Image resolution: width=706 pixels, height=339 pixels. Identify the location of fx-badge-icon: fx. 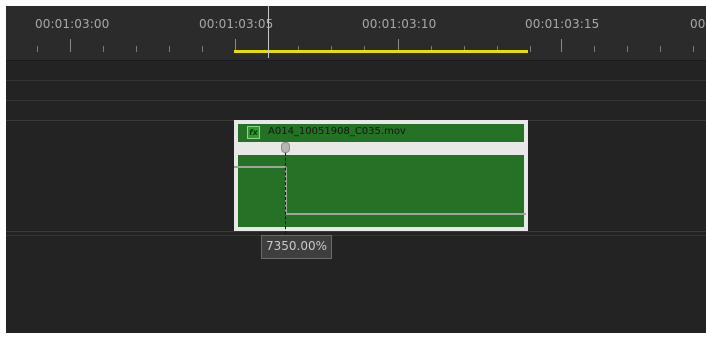
(253, 132).